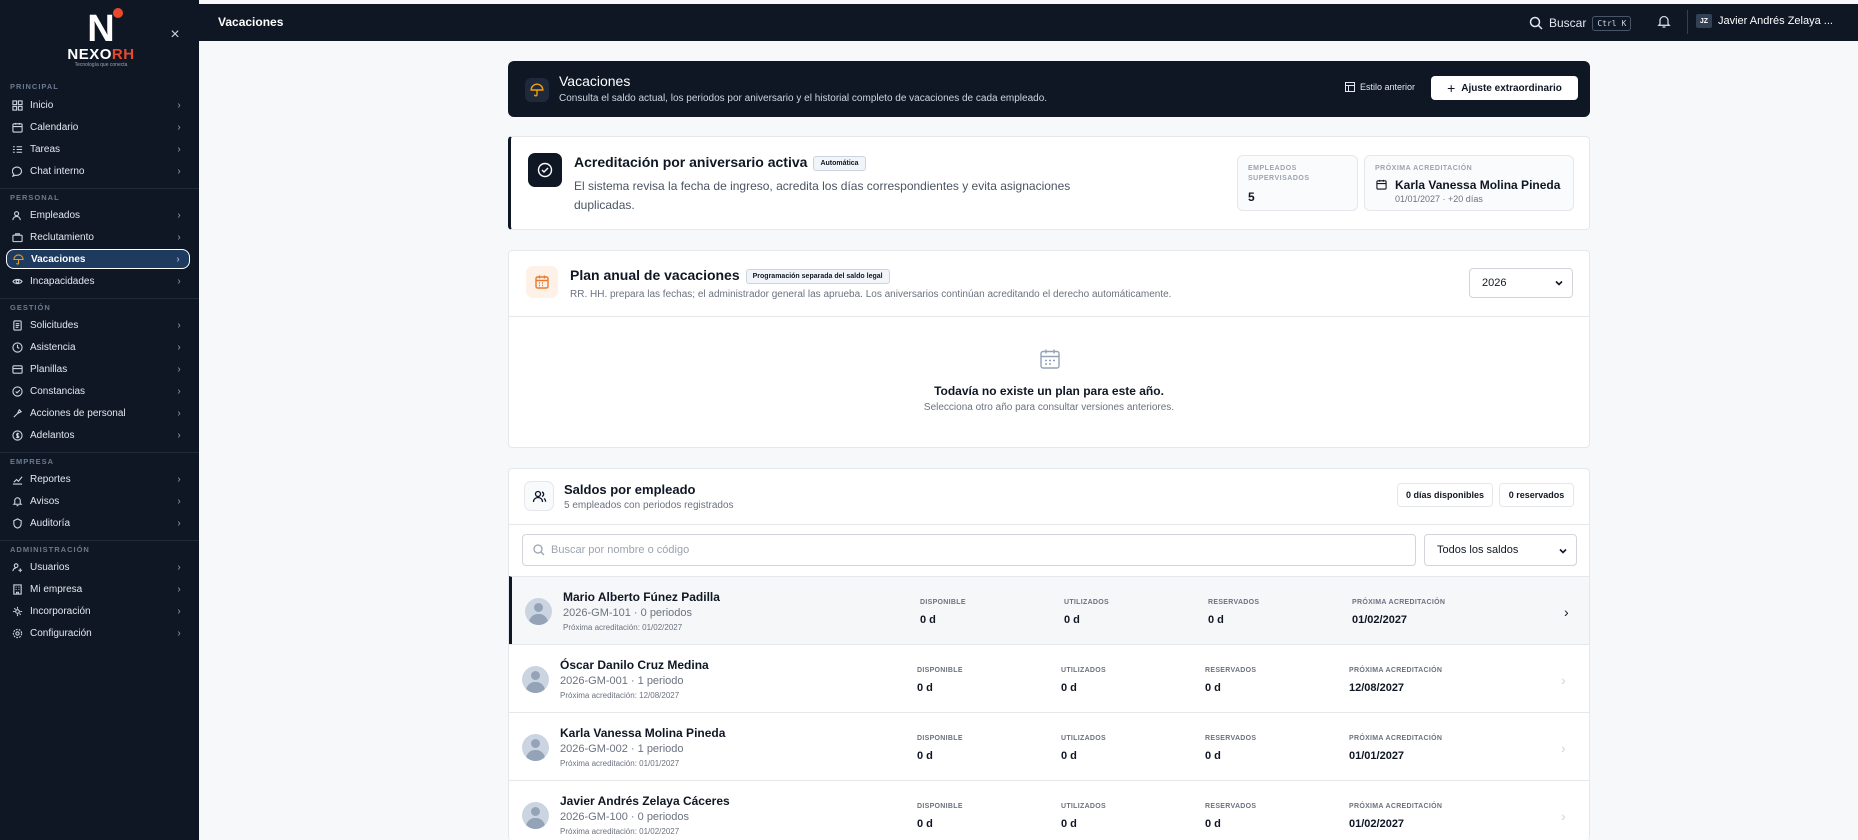 This screenshot has height=840, width=1858. Describe the element at coordinates (98, 501) in the screenshot. I see `sidebar-item-avisos: Avisos ›` at that location.